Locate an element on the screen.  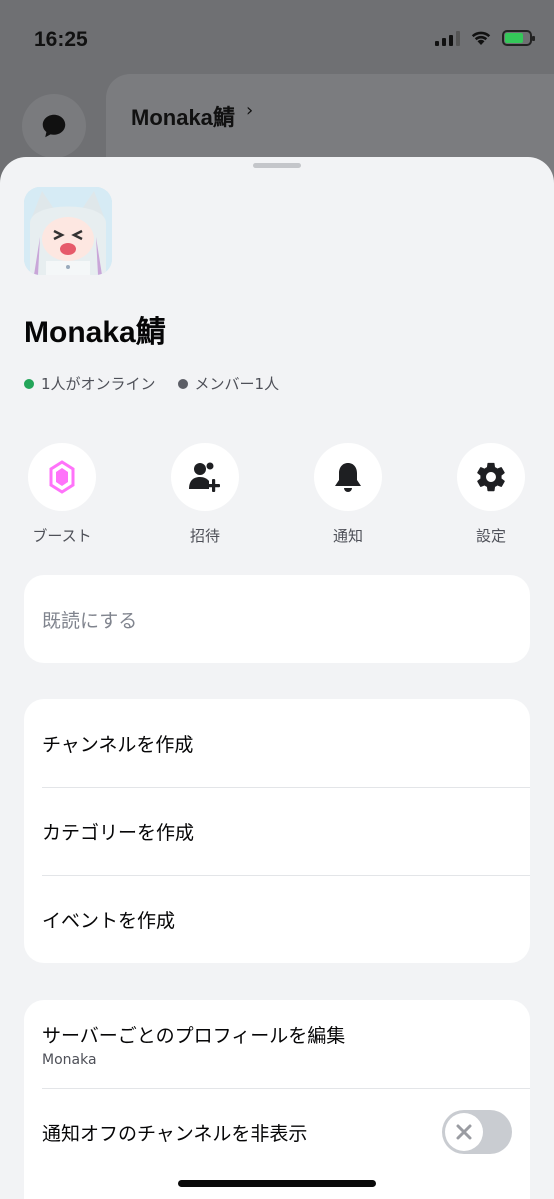
invite-label: 招待 is located at coordinates (204, 536).